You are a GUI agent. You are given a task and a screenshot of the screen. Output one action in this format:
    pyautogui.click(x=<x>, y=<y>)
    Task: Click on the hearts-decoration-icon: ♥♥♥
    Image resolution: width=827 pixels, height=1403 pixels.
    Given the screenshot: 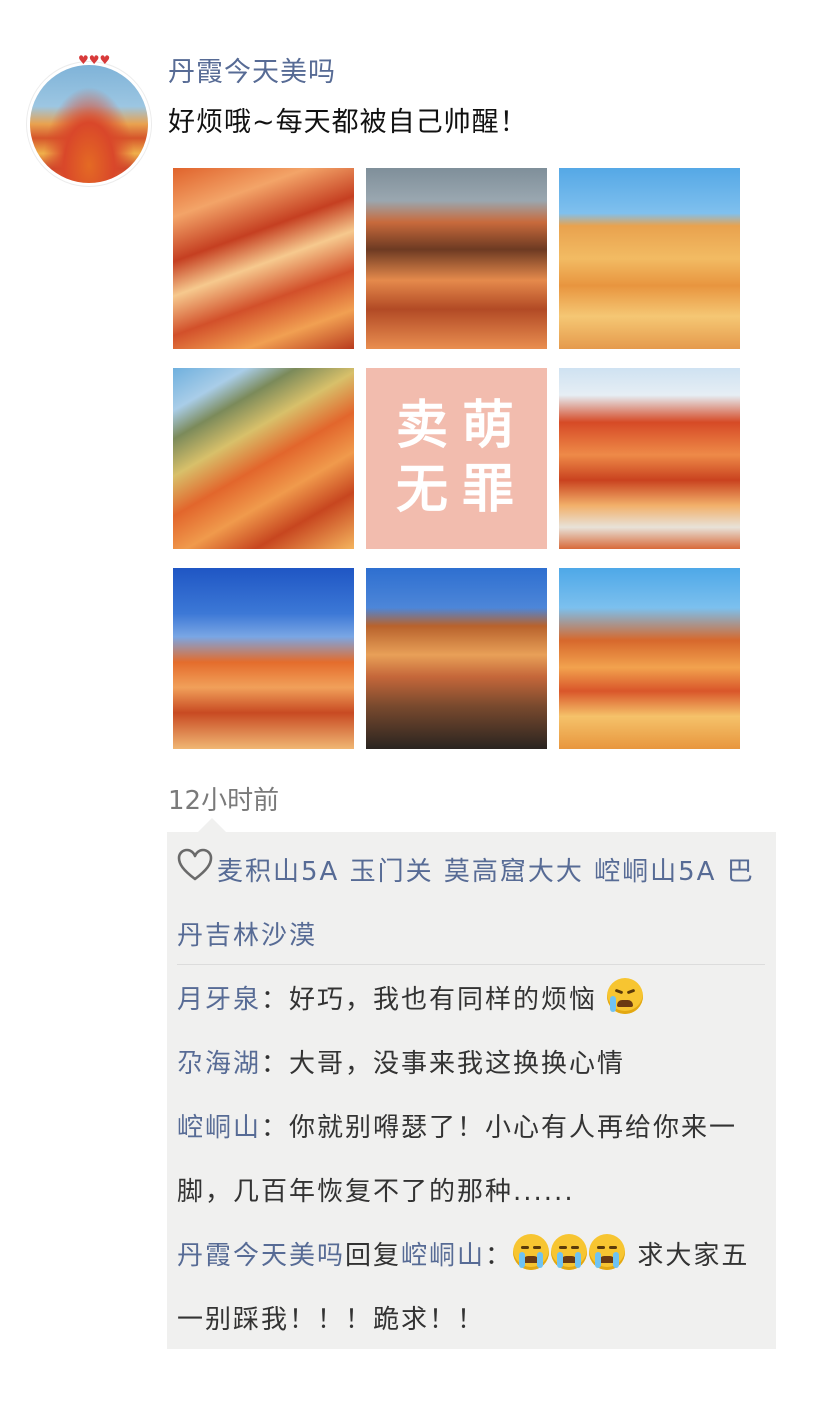 What is the action you would take?
    pyautogui.click(x=94, y=60)
    